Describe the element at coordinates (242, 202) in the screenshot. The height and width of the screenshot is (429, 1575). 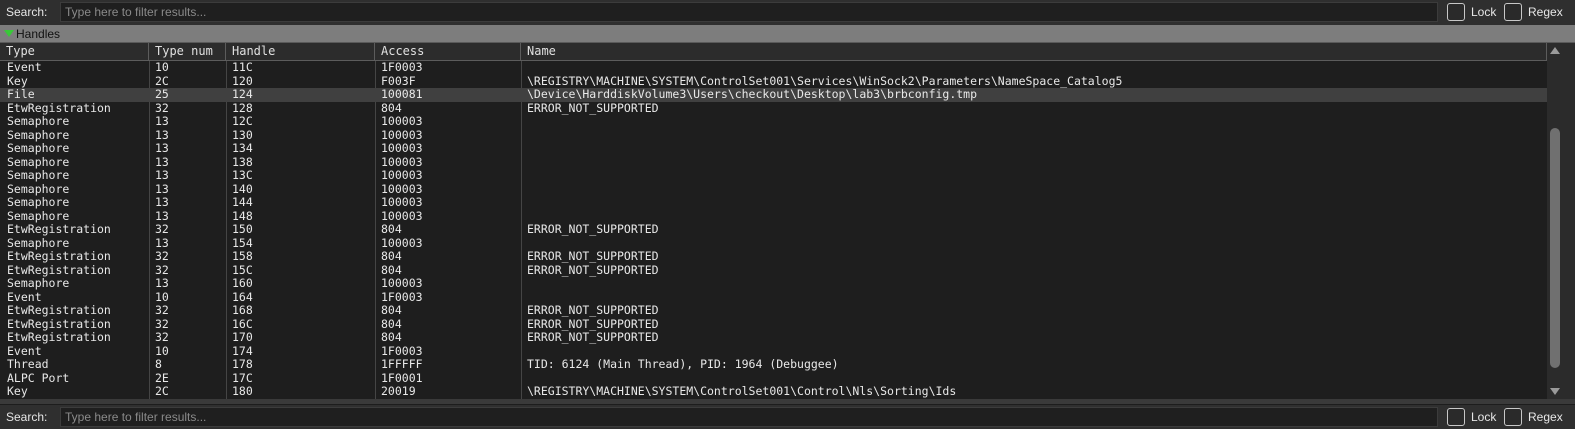
I see `cell-handle: 144` at that location.